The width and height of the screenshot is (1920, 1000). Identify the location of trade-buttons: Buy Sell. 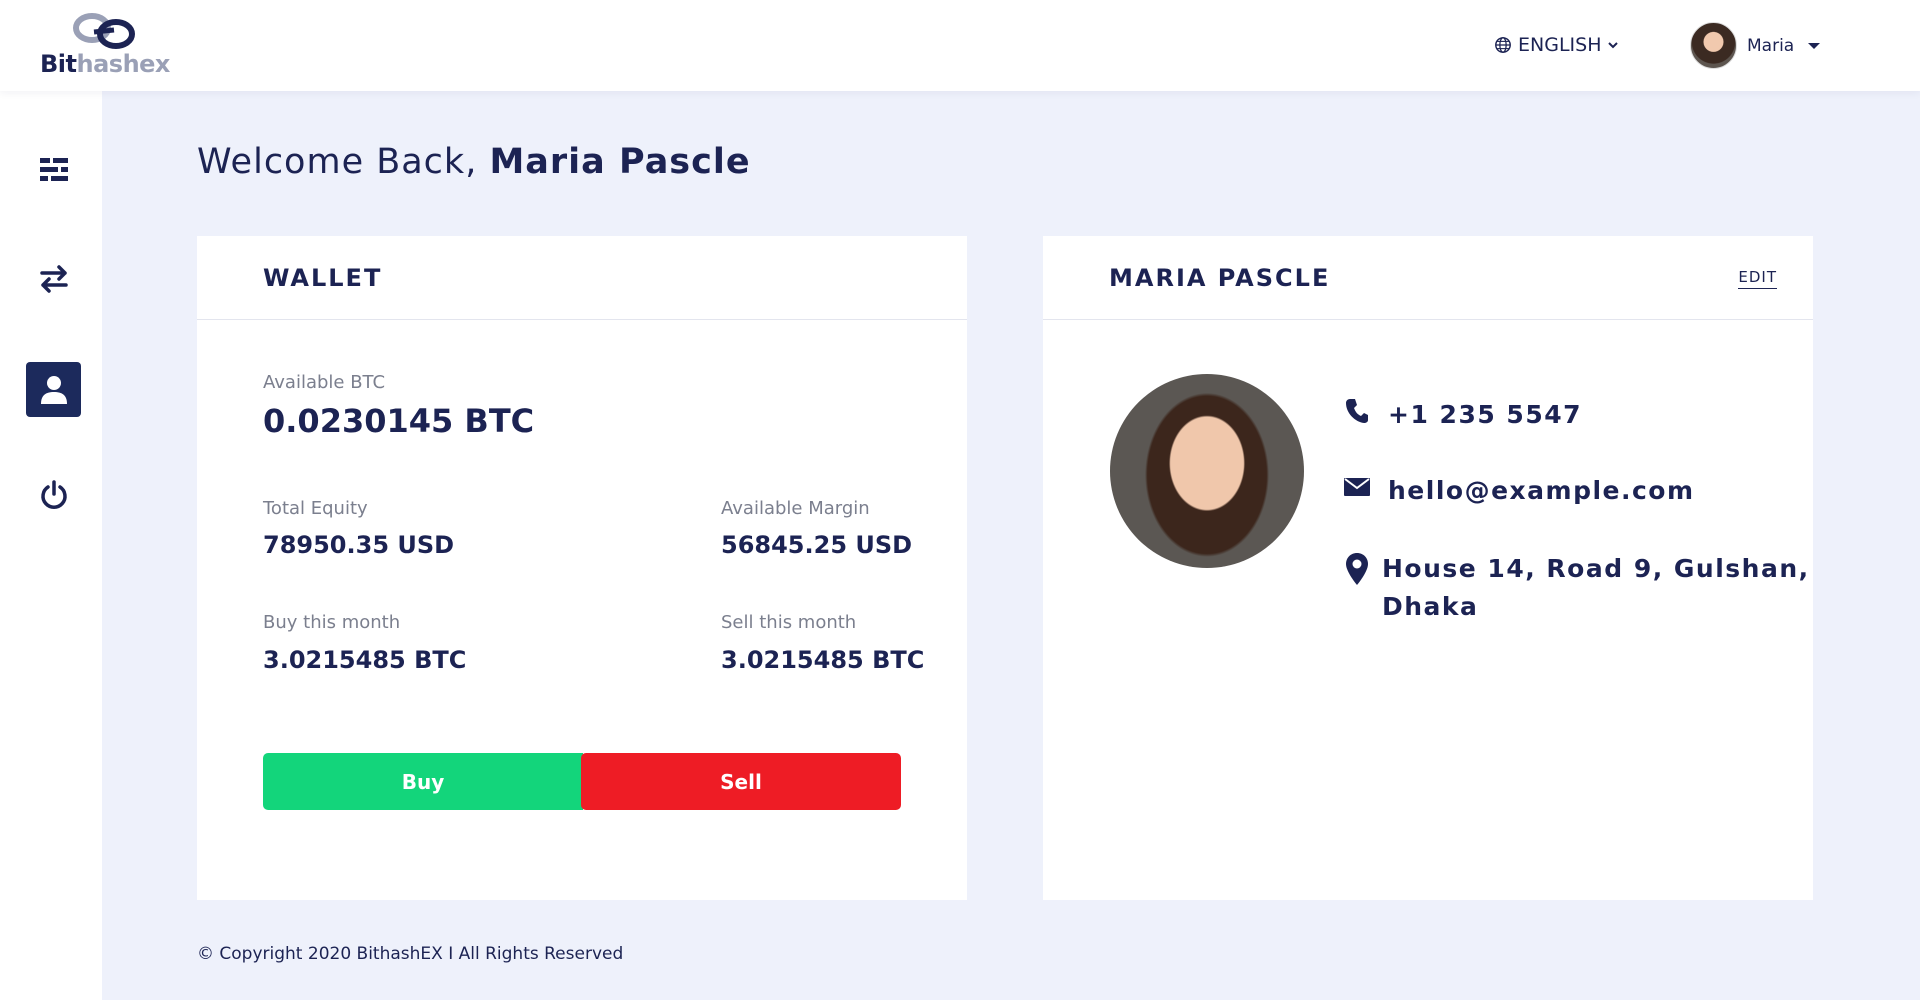
(582, 781).